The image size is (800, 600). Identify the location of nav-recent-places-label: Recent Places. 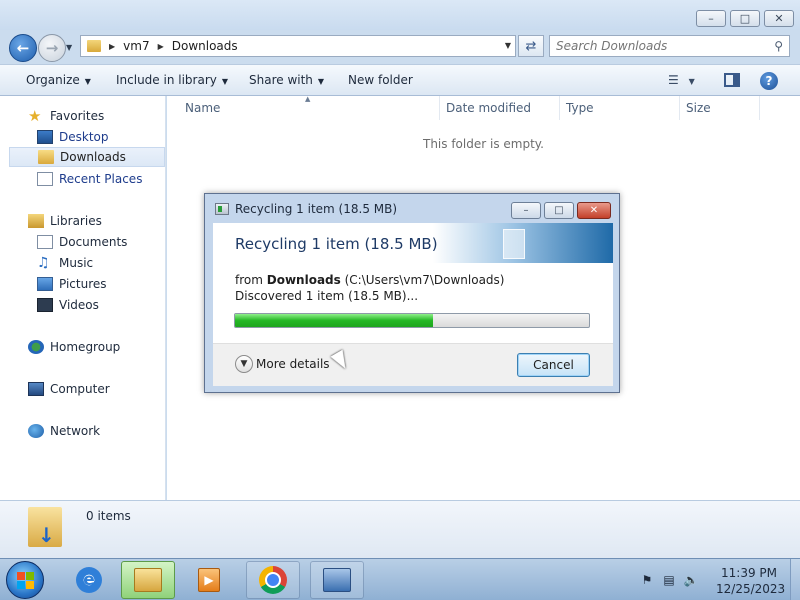
(101, 179).